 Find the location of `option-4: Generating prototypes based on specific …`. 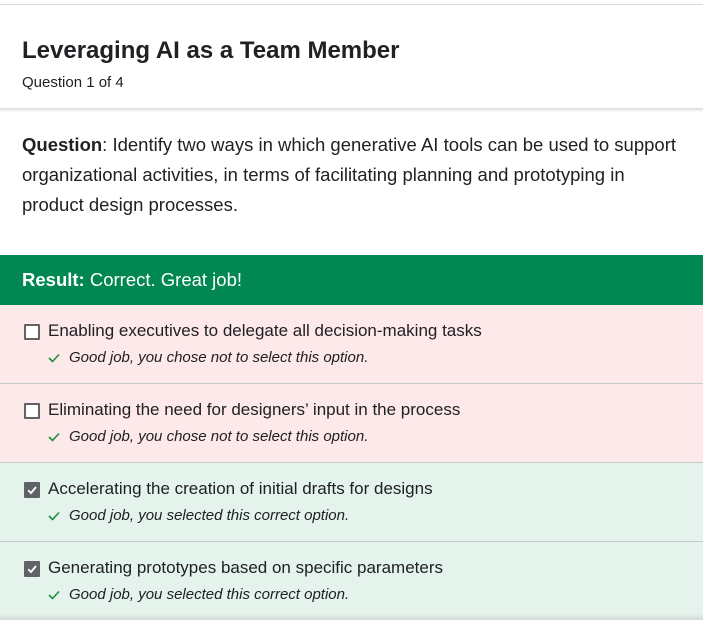

option-4: Generating prototypes based on specific … is located at coordinates (351, 581).